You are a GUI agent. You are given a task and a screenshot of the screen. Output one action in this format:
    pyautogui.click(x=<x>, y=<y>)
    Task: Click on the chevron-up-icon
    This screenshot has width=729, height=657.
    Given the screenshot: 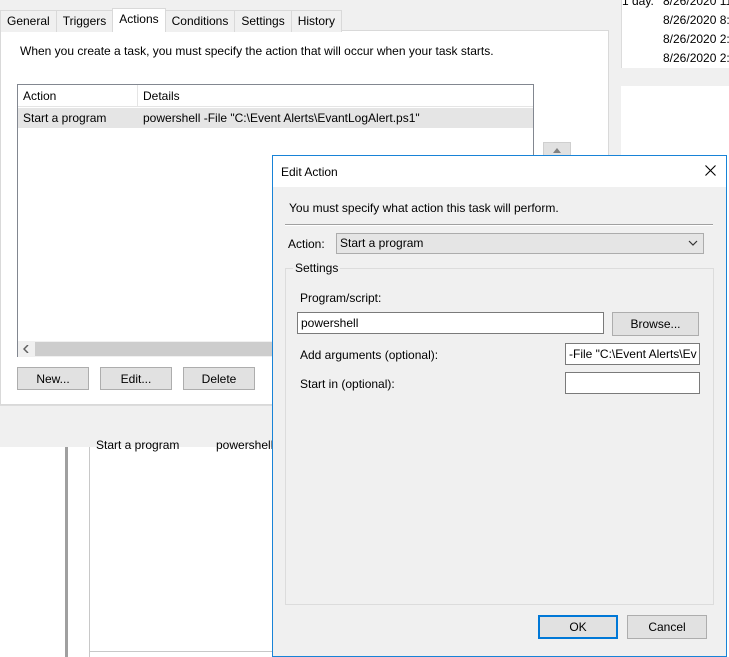 What is the action you would take?
    pyautogui.click(x=557, y=150)
    